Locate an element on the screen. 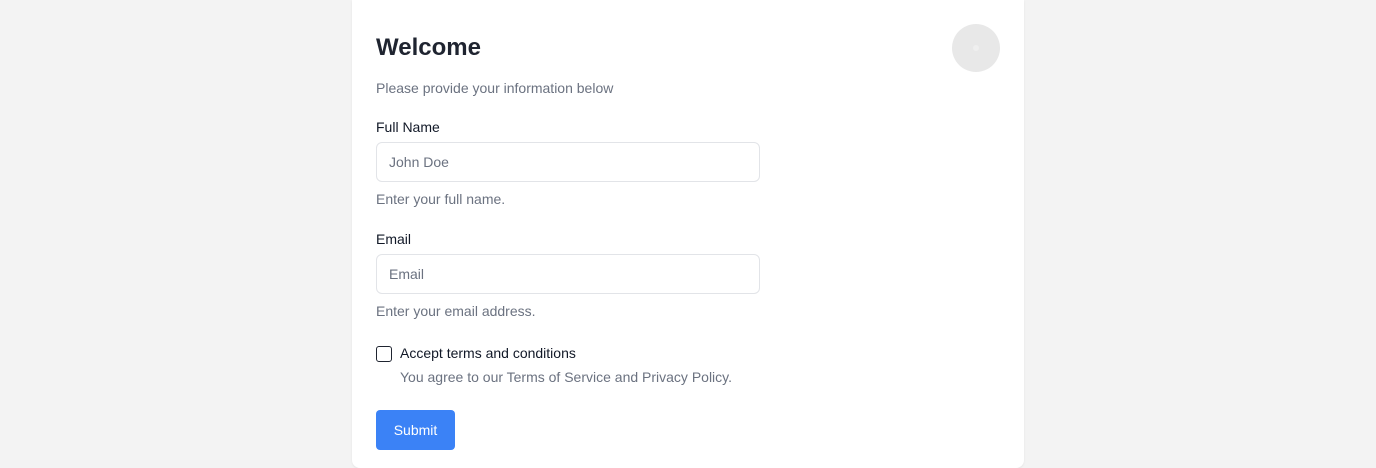 The image size is (1376, 468). avatar-placeholder-icon is located at coordinates (976, 48).